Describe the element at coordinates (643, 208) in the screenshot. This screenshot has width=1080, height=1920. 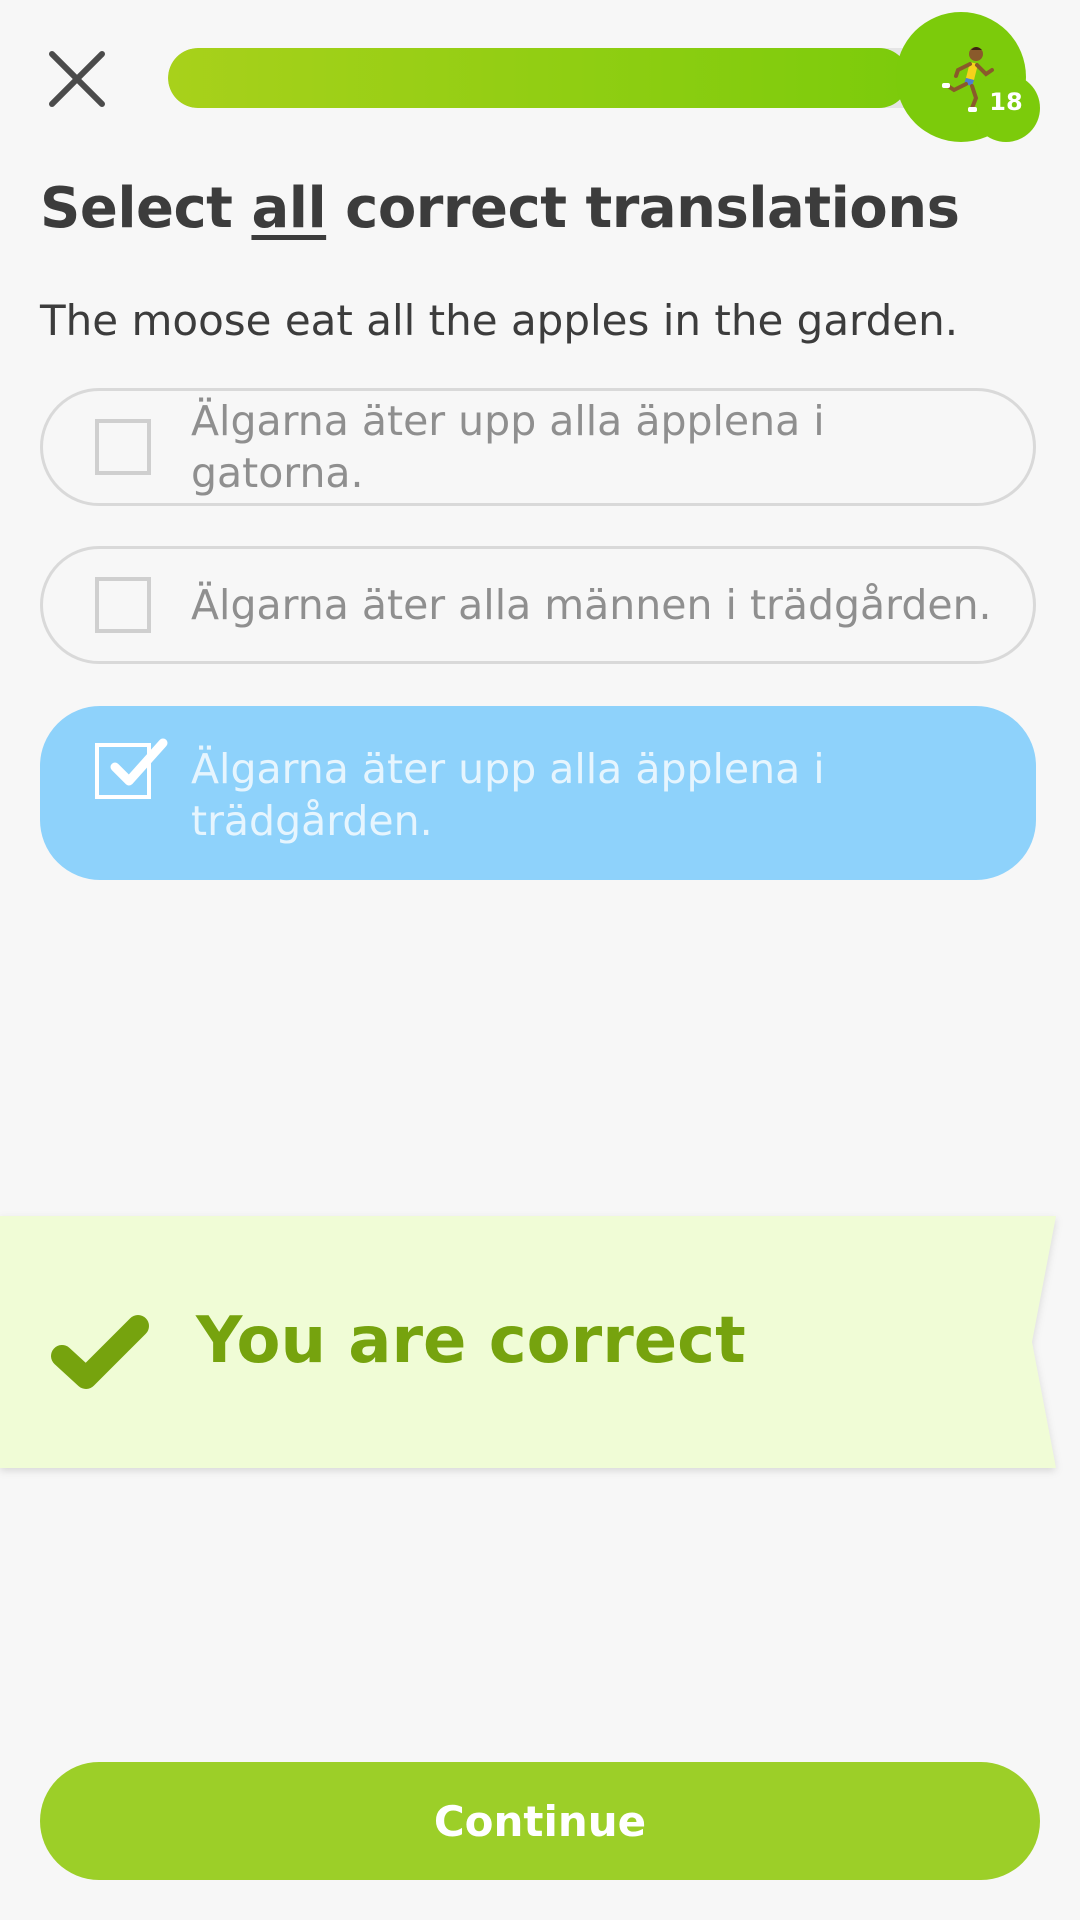
I see `title-text-after: correct translations` at that location.